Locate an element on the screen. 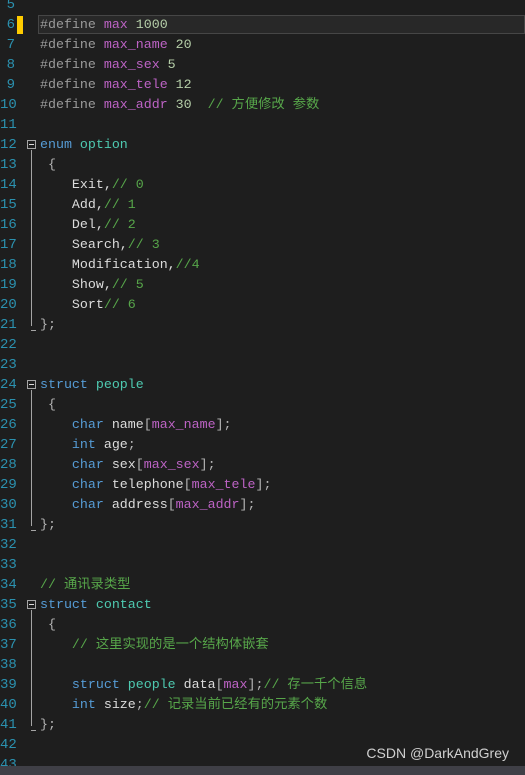  line-number: 29 is located at coordinates (8, 485).